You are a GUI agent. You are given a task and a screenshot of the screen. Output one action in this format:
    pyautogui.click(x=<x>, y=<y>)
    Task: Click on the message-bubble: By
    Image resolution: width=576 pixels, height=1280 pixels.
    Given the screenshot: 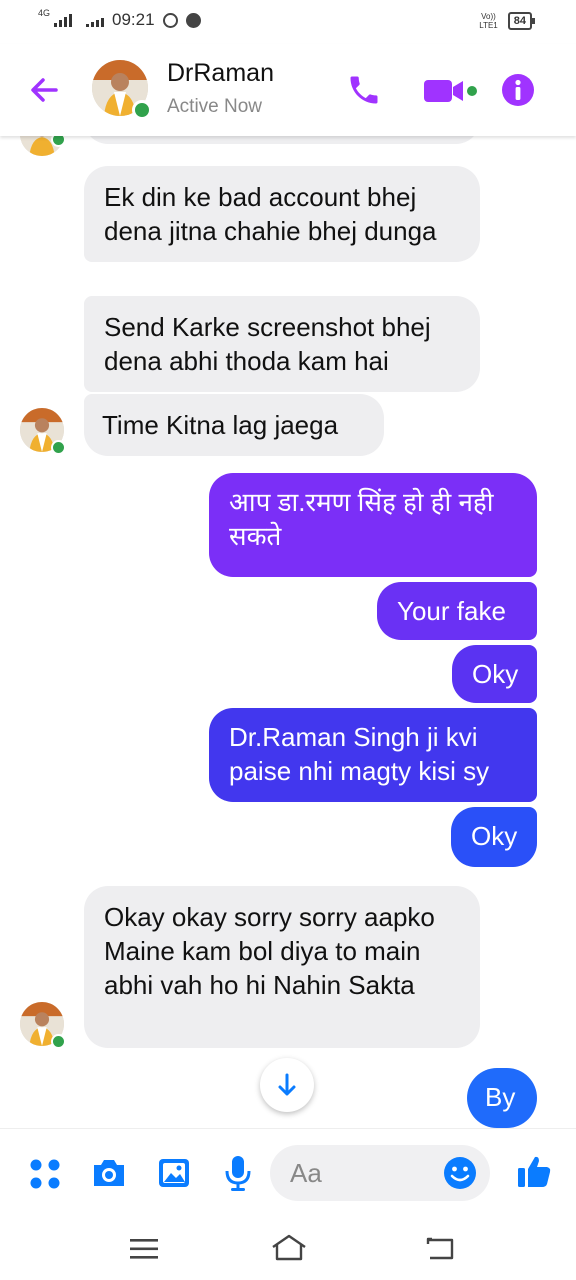 What is the action you would take?
    pyautogui.click(x=502, y=1098)
    